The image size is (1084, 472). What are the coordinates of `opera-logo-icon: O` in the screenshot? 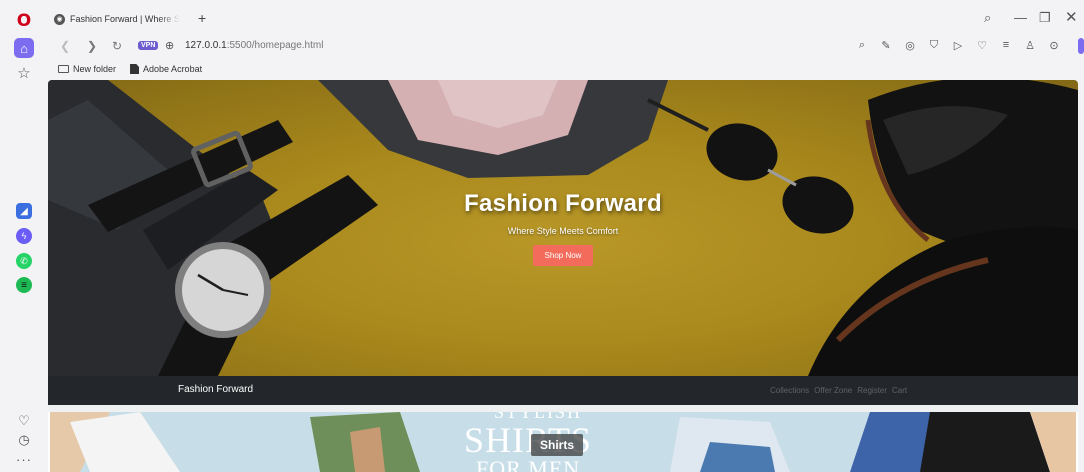 It's located at (24, 21).